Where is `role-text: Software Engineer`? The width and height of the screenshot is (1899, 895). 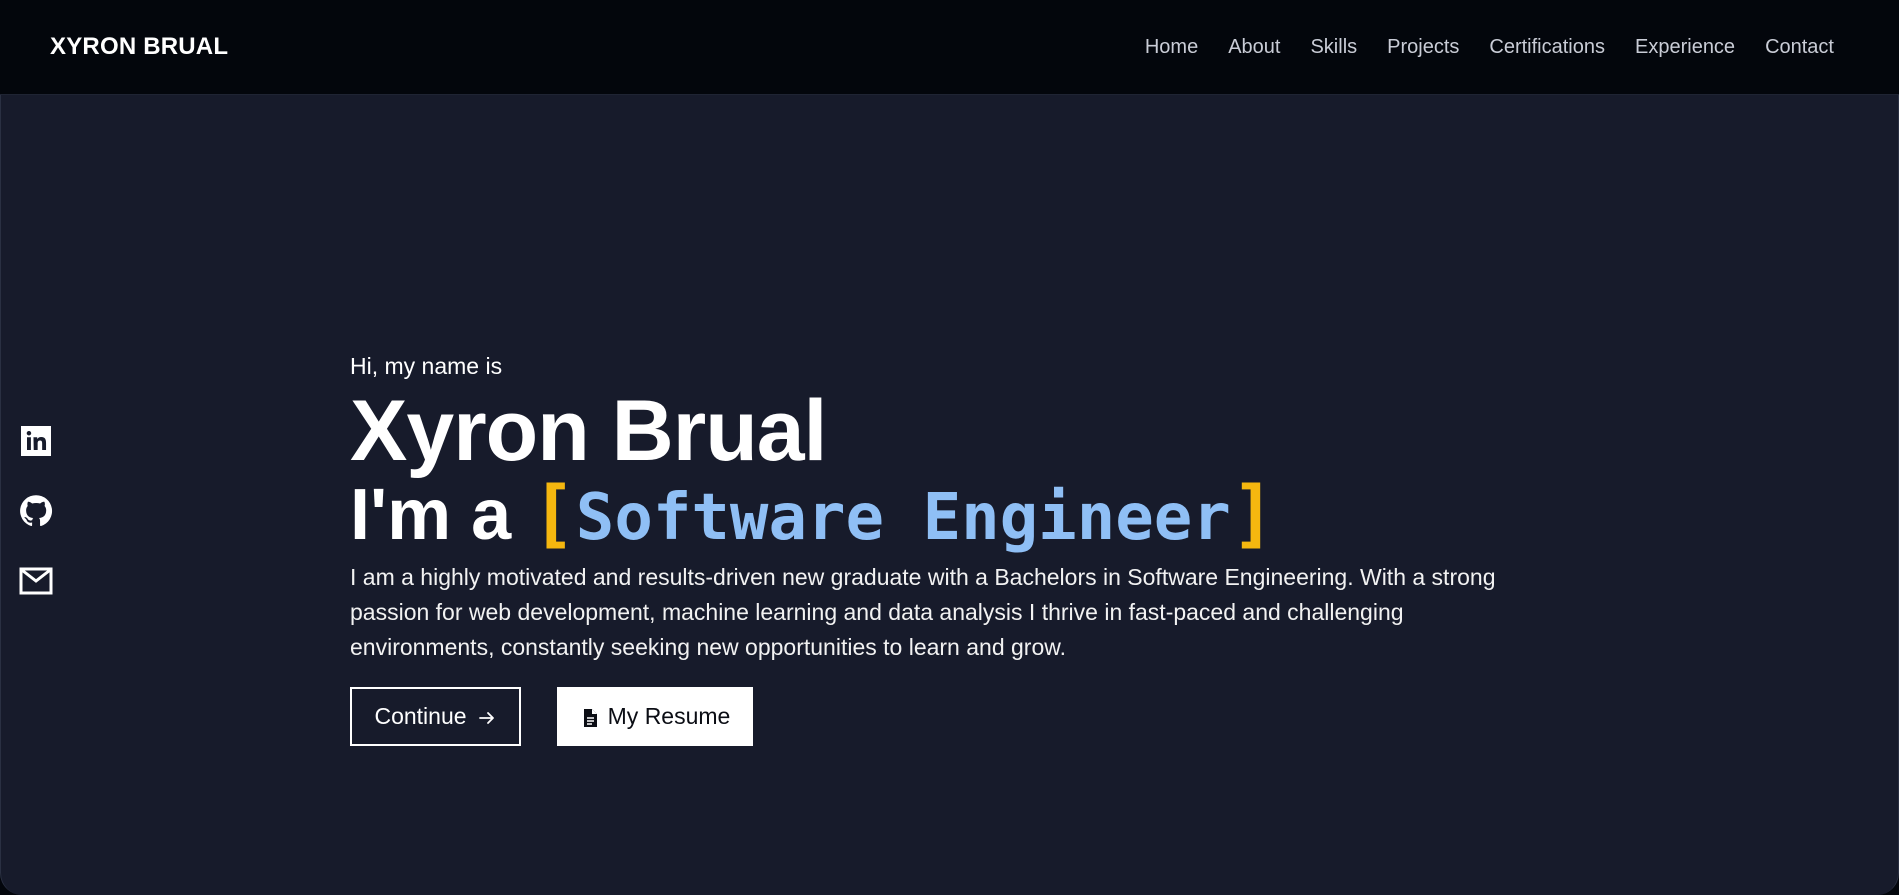 role-text: Software Engineer is located at coordinates (903, 518).